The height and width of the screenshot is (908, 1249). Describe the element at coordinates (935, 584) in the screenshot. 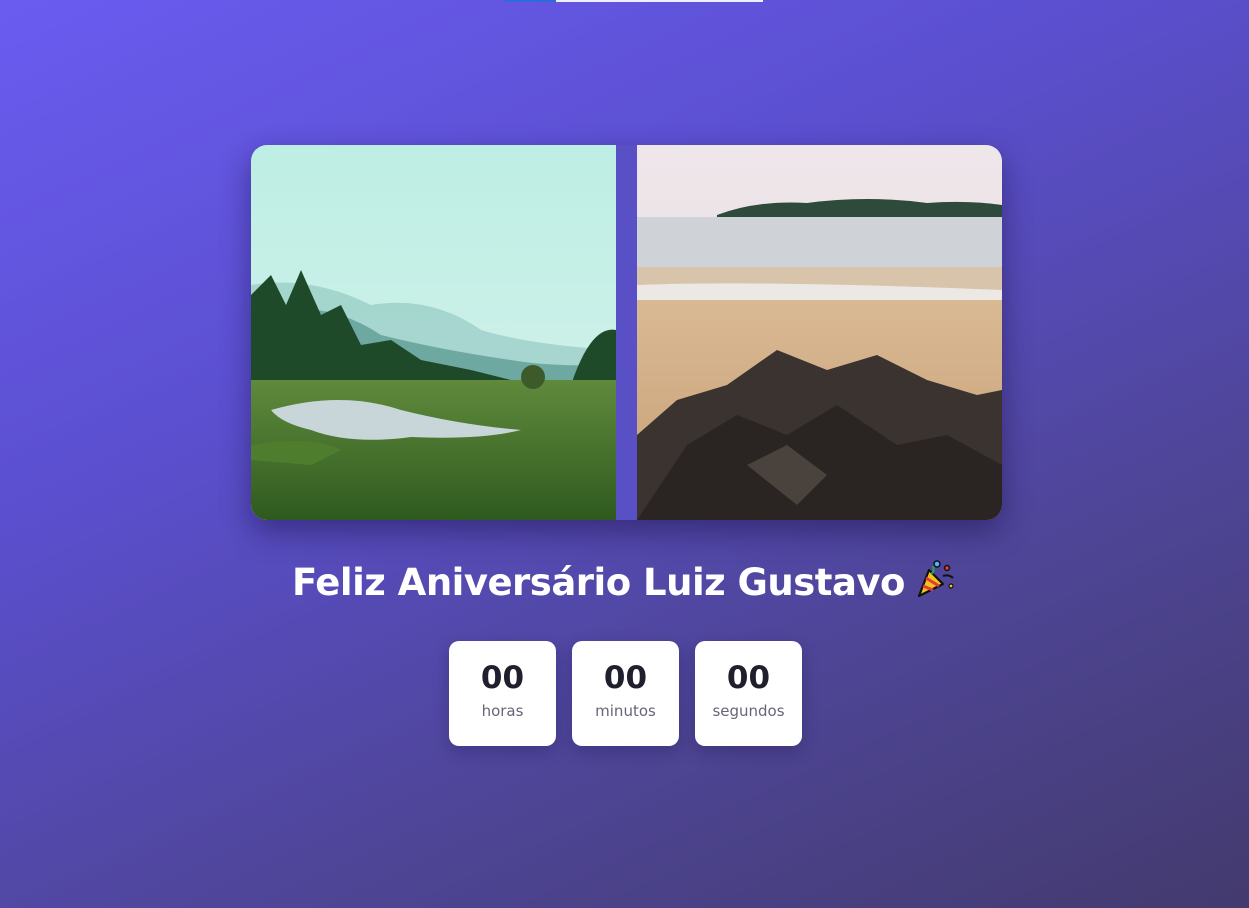

I see `party-popper-icon` at that location.